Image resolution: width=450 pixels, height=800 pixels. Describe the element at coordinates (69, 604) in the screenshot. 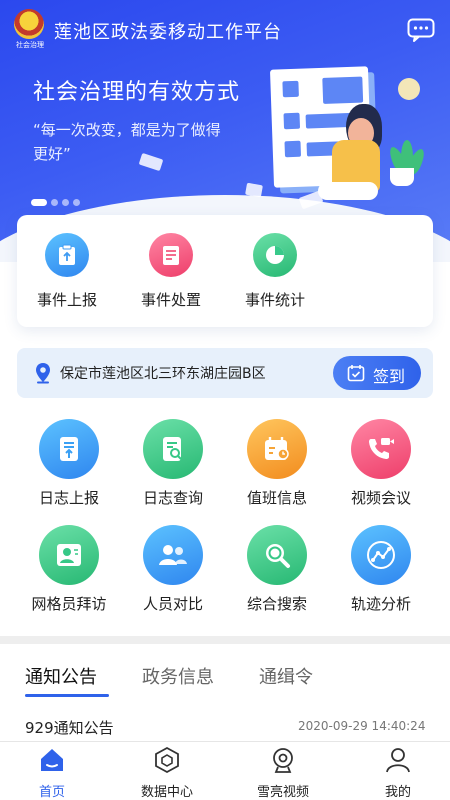

I see `grid-label: 网格员拜访` at that location.